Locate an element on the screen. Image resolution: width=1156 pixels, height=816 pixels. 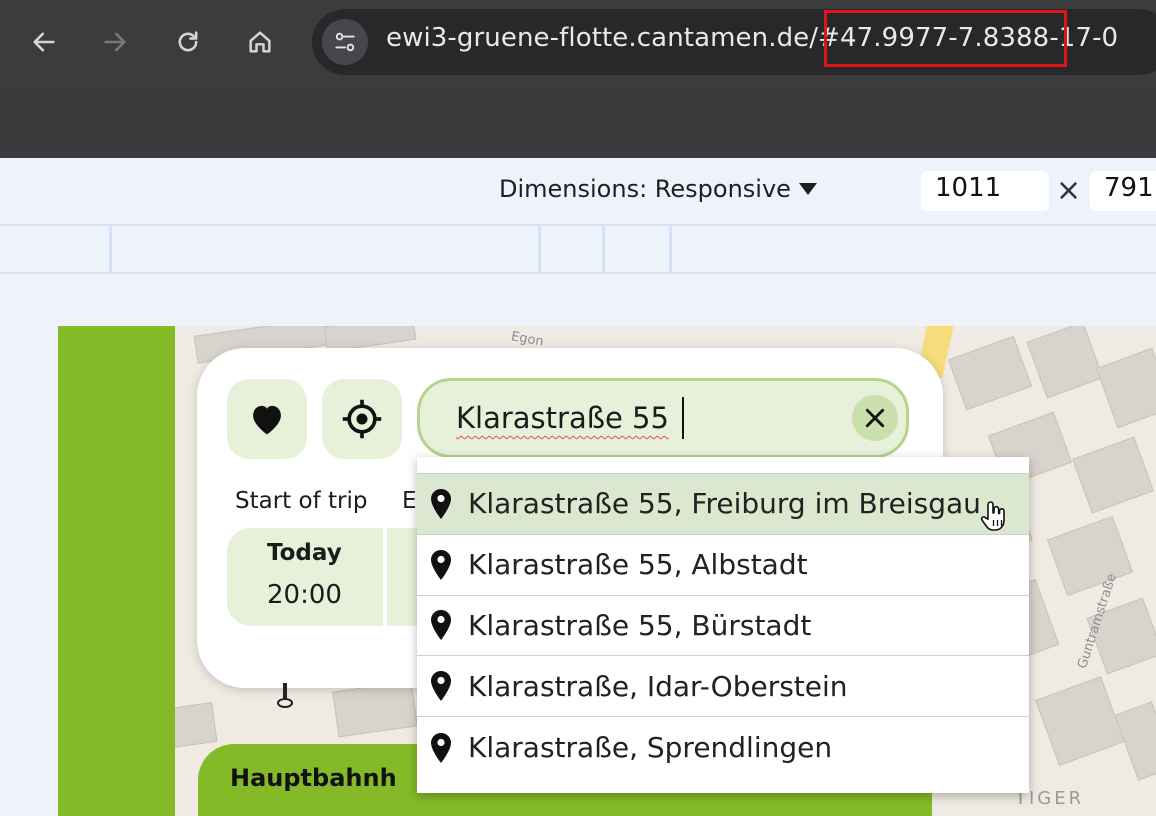
favorites-button is located at coordinates (267, 419).